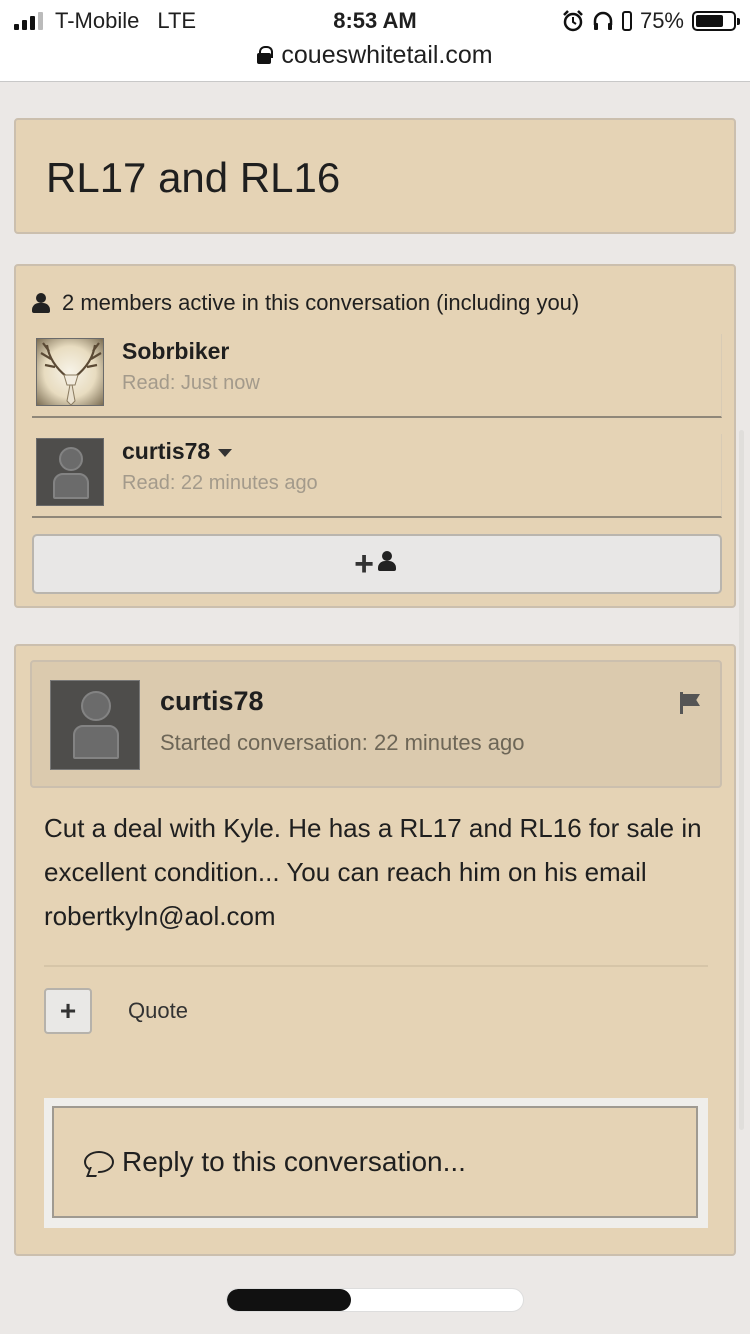 The width and height of the screenshot is (750, 1334). I want to click on headphones-icon, so click(603, 20).